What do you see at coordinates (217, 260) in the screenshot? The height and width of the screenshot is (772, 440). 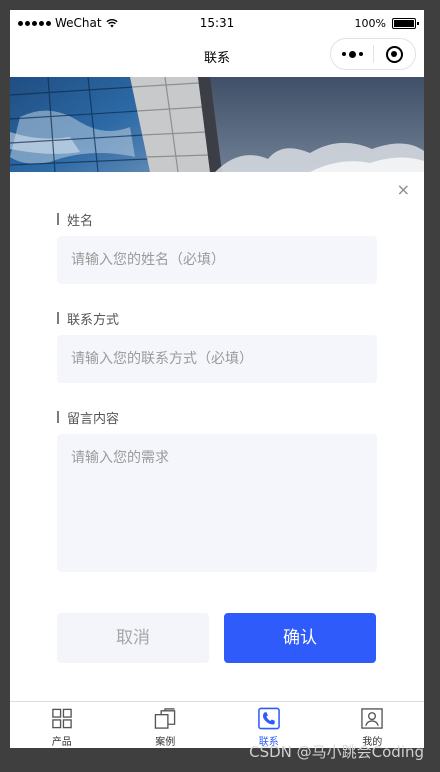 I see `name-input: 请输入您的姓名（必填）` at bounding box center [217, 260].